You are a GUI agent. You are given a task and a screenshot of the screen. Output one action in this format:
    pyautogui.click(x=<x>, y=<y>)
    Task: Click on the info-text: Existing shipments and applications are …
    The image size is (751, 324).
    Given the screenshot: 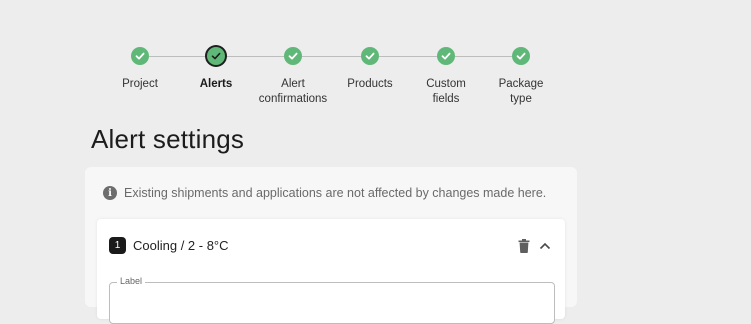 What is the action you would take?
    pyautogui.click(x=335, y=193)
    